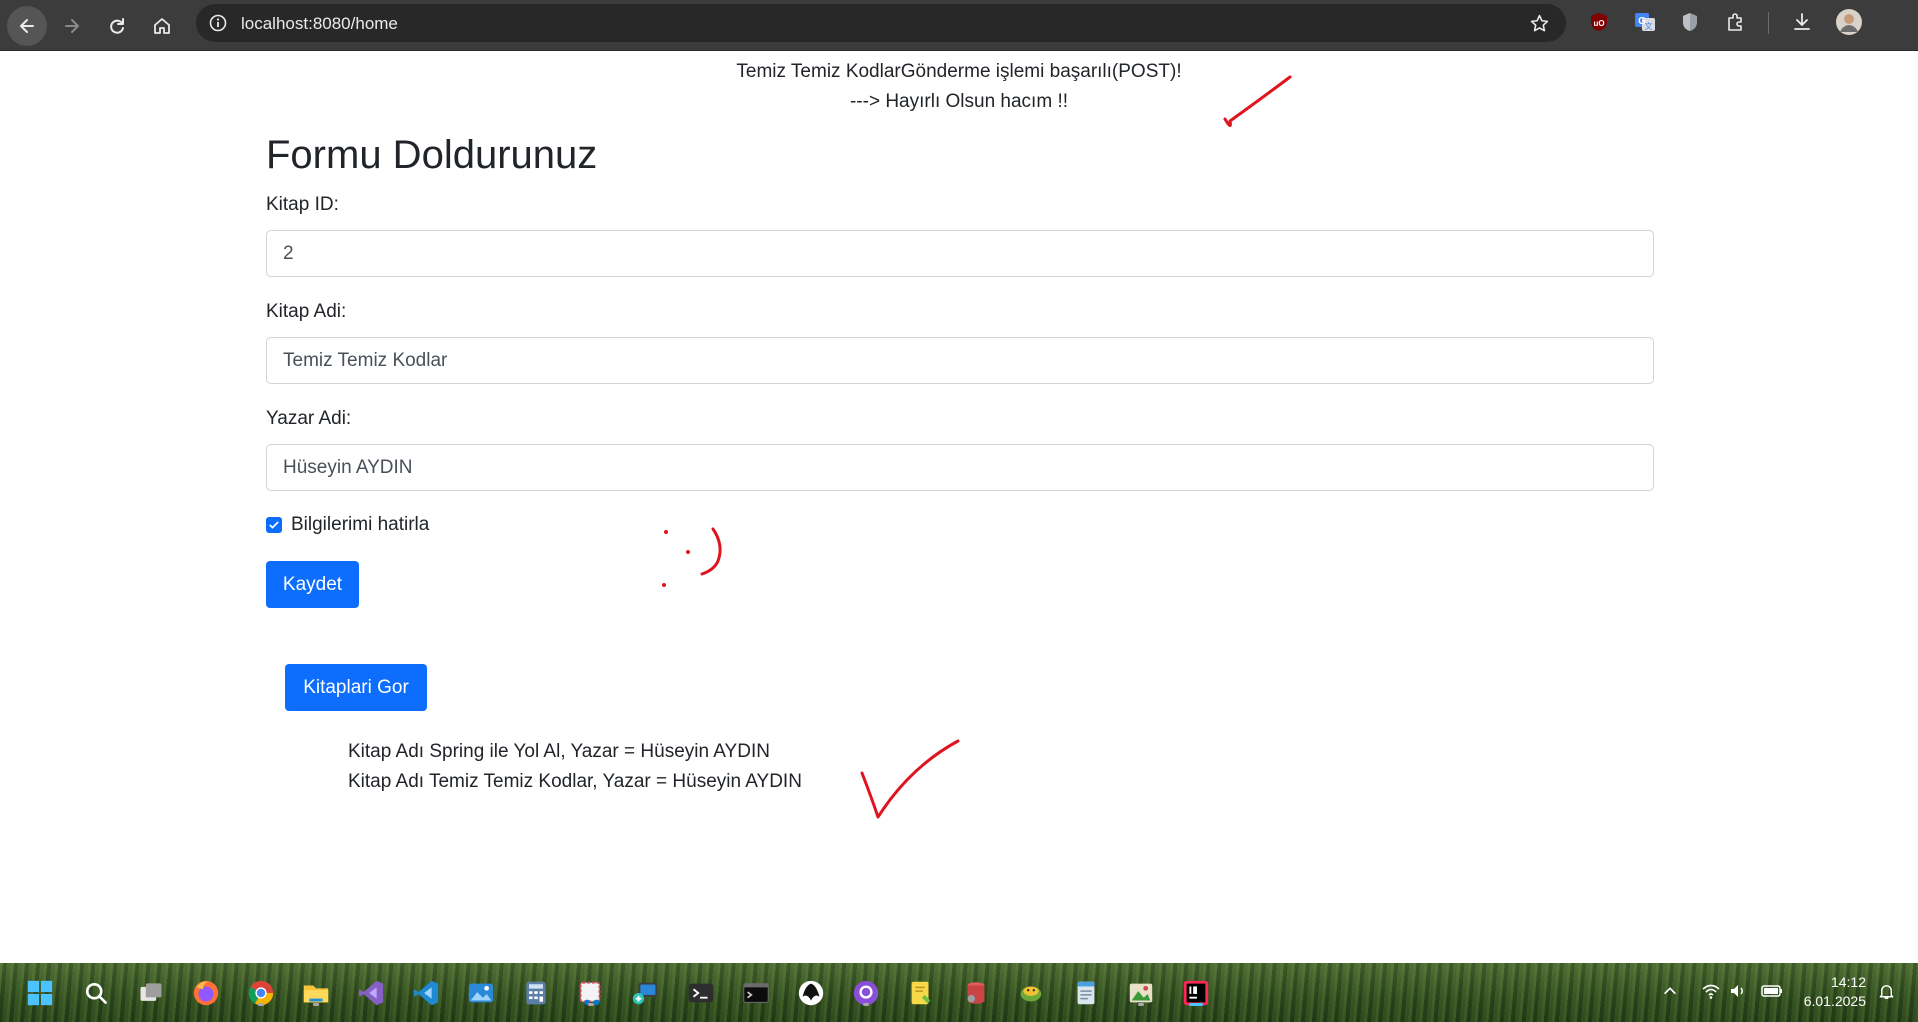 Image resolution: width=1918 pixels, height=1022 pixels. Describe the element at coordinates (591, 993) in the screenshot. I see `snipping-tool-icon` at that location.